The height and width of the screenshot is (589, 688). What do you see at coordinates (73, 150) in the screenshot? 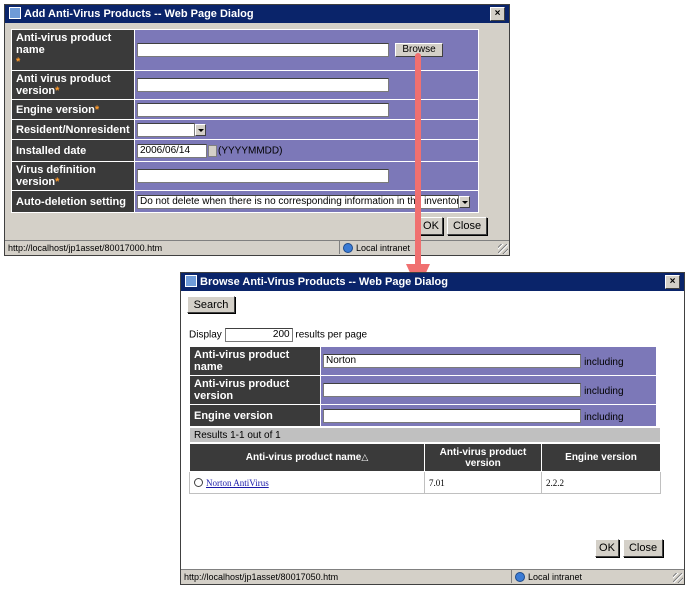
I see `installed-date-label: Installed date` at bounding box center [73, 150].